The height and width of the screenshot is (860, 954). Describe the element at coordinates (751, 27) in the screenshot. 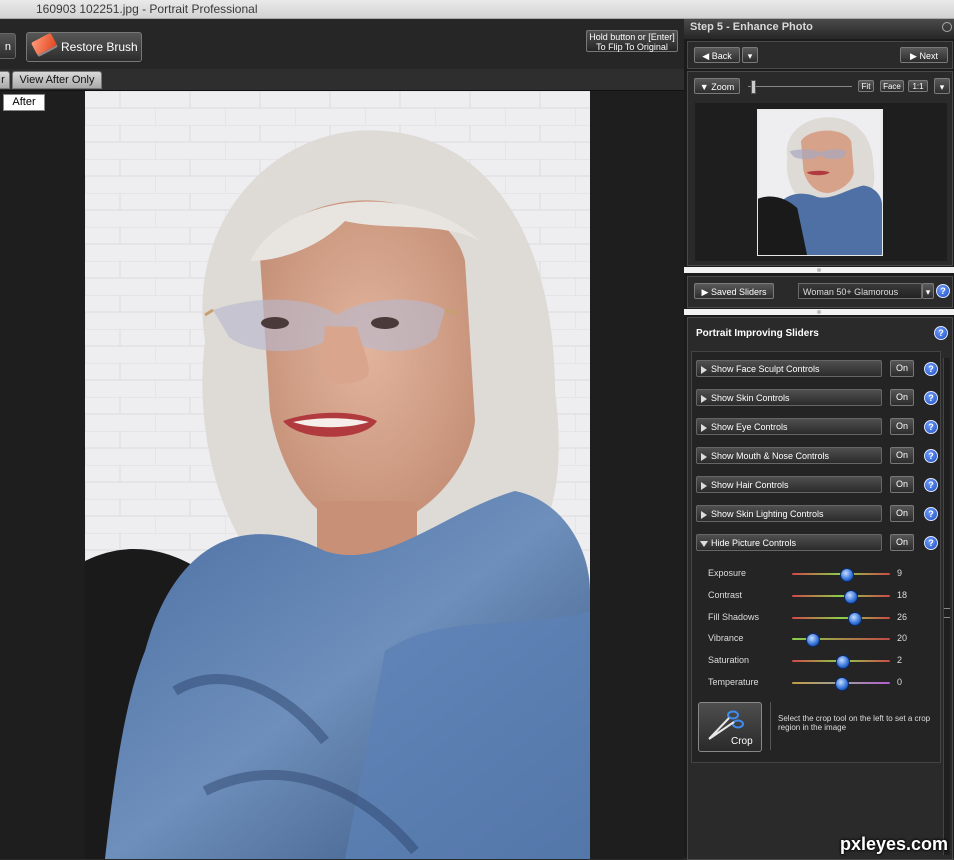

I see `step-title: Step 5 - Enhance Photo` at that location.